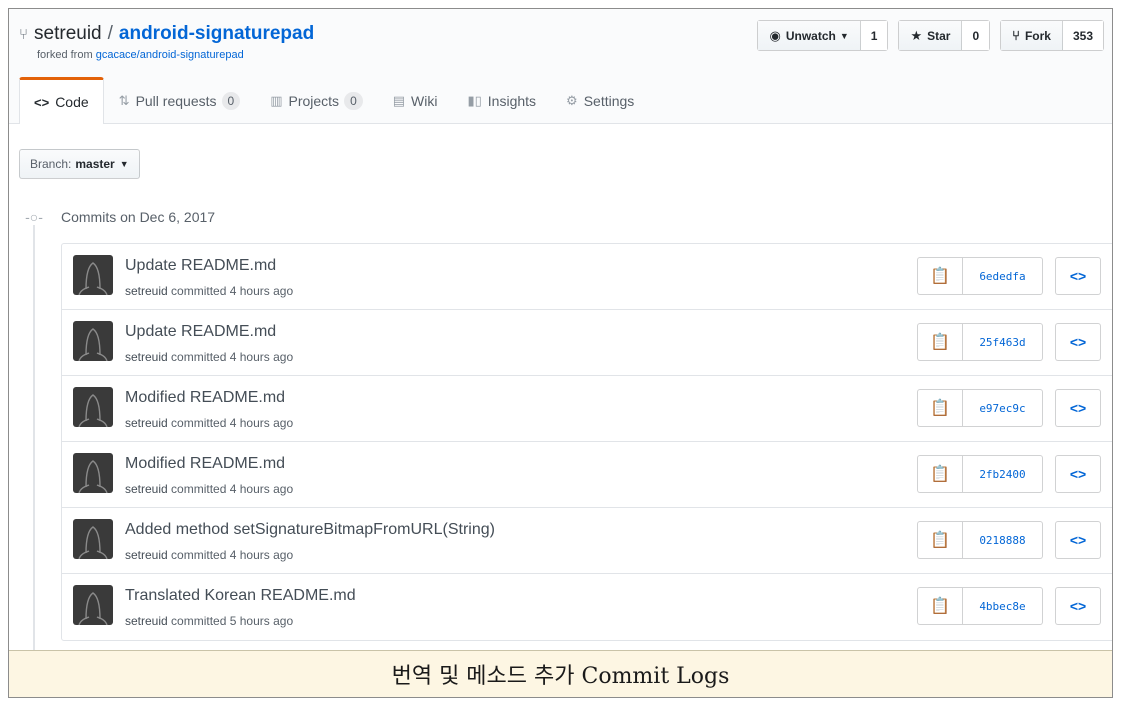 The width and height of the screenshot is (1121, 706). Describe the element at coordinates (976, 35) in the screenshot. I see `stargazers-count: 0` at that location.